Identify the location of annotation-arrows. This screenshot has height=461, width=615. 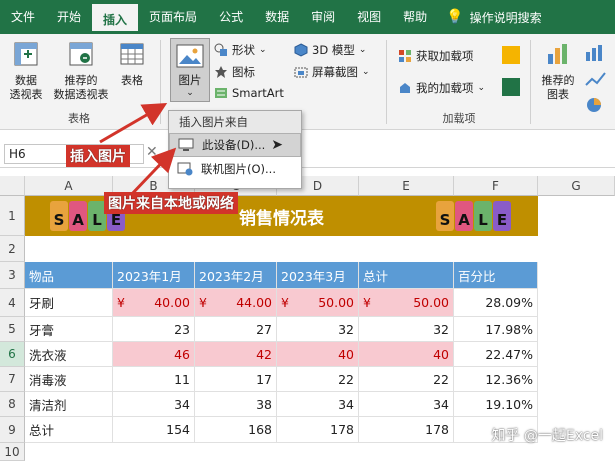
(138, 150).